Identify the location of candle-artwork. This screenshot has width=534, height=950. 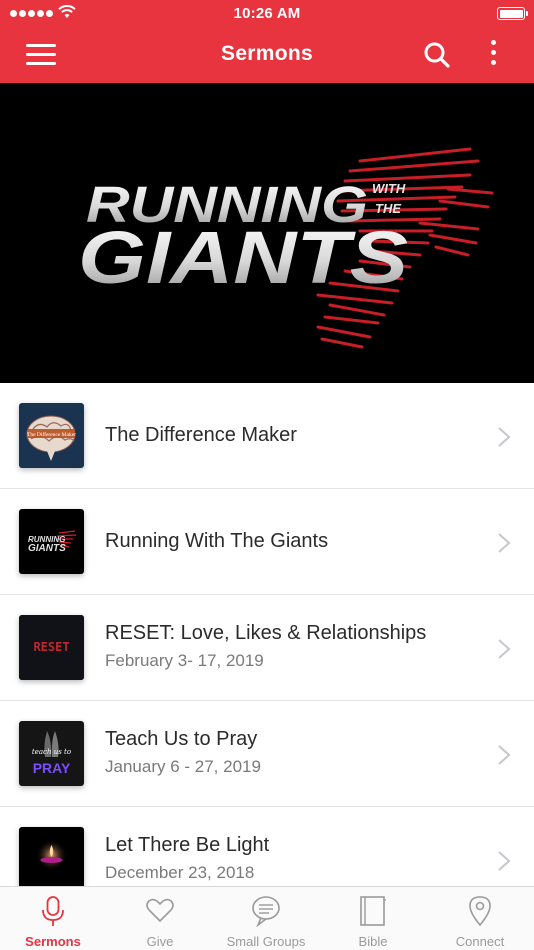
(51, 855).